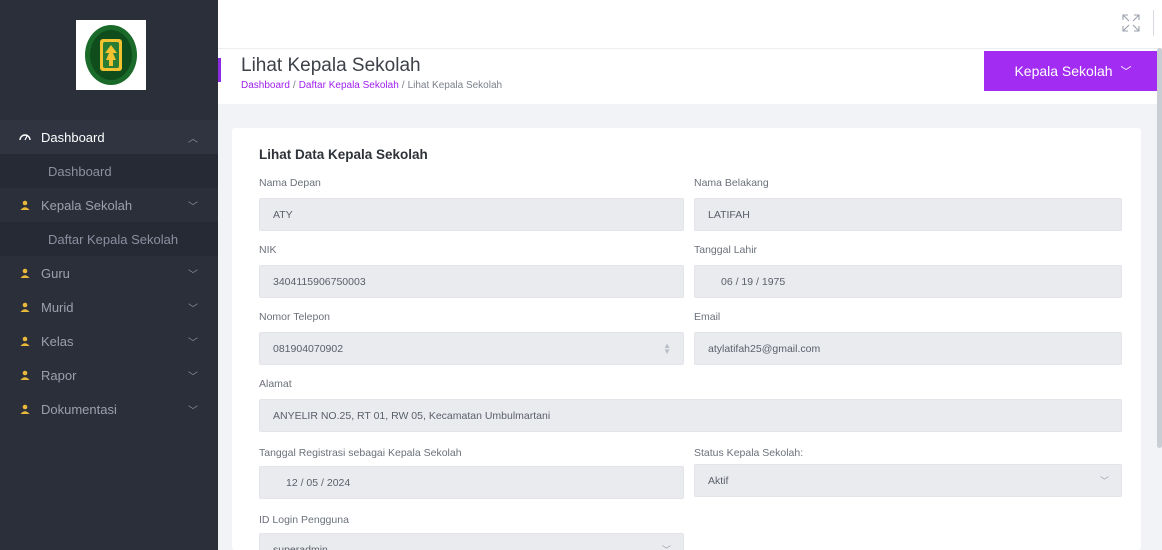  Describe the element at coordinates (729, 214) in the screenshot. I see `field-value: LATIFAH` at that location.